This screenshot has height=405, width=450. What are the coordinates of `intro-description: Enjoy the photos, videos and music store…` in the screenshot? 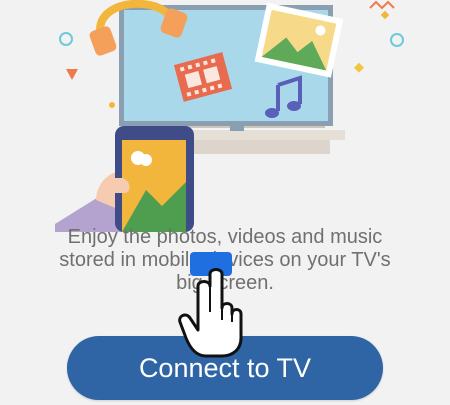 It's located at (225, 260).